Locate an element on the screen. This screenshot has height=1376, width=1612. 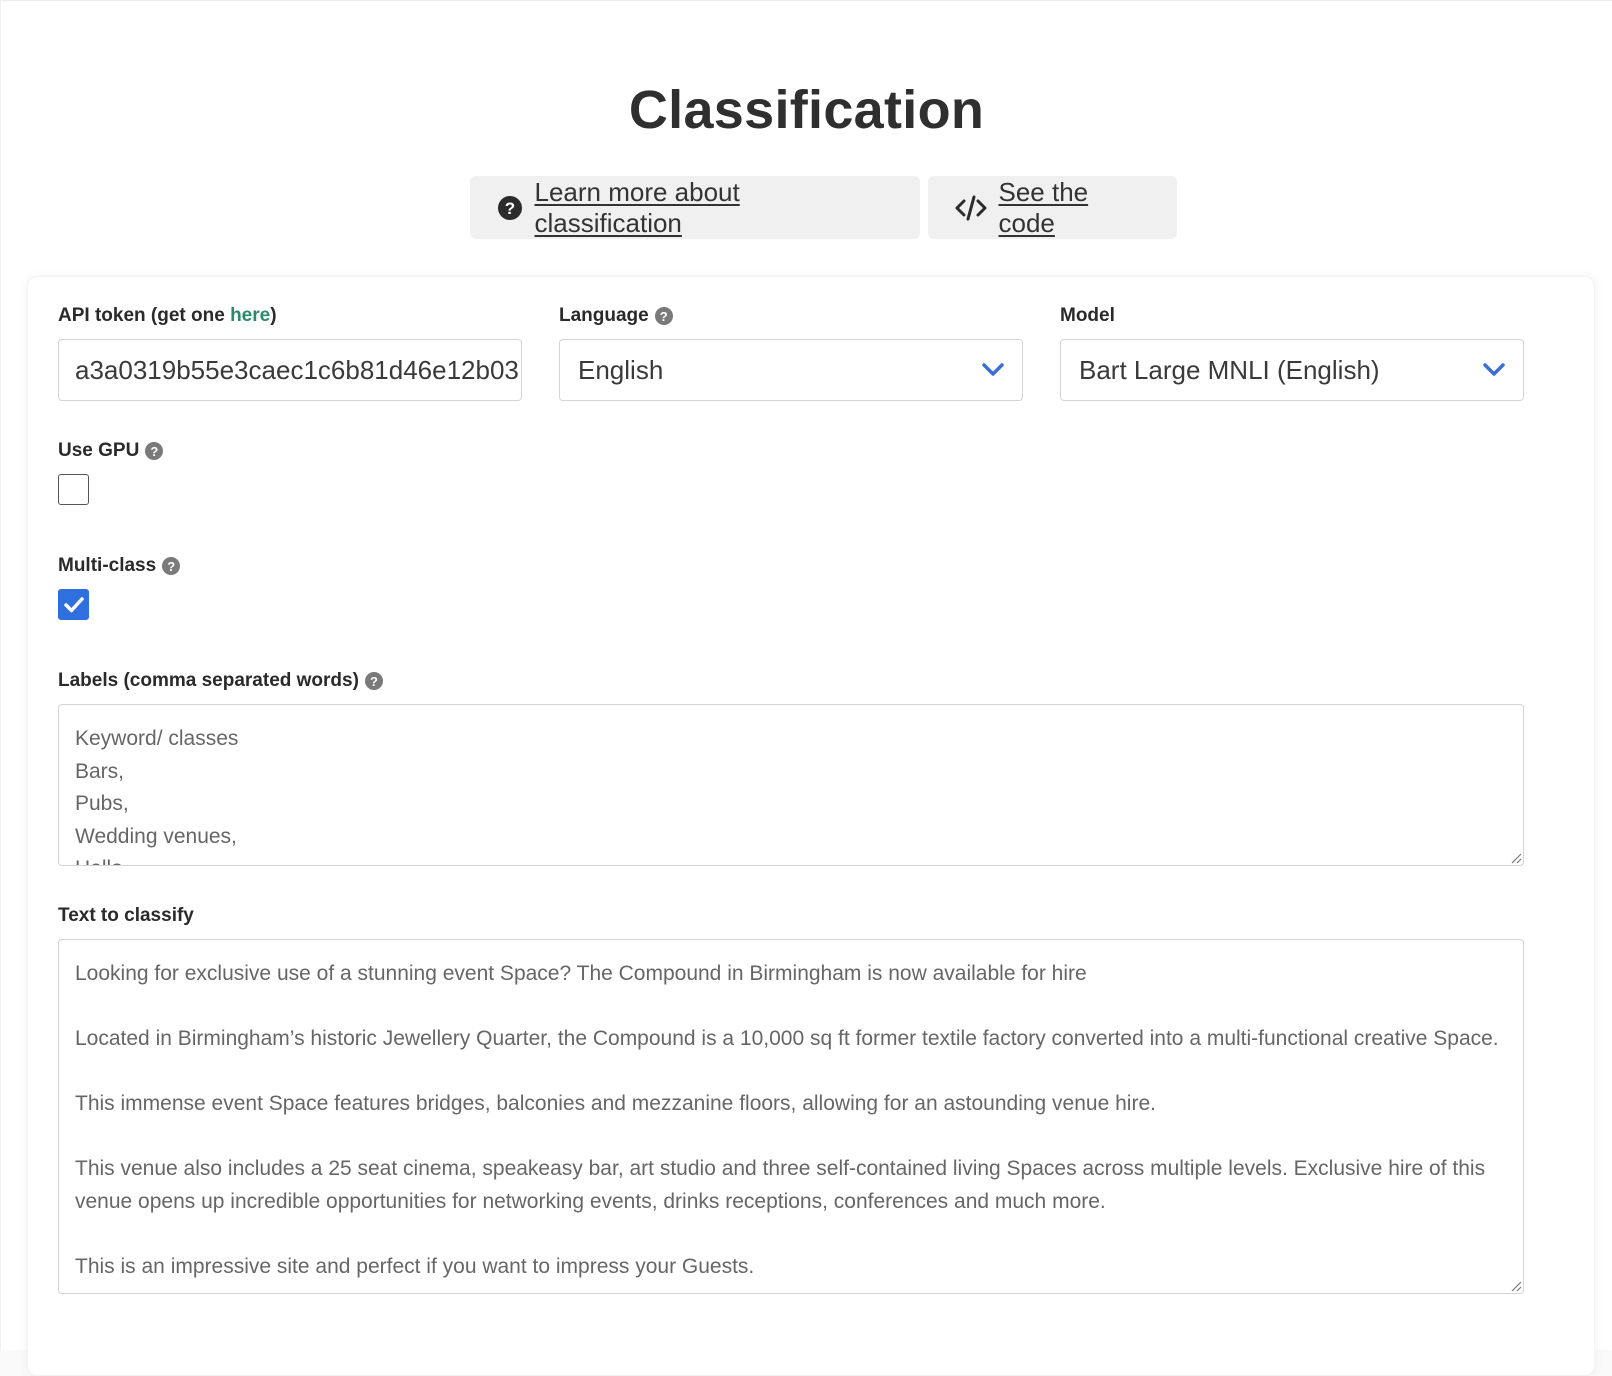
language-label: Language ? is located at coordinates (616, 316).